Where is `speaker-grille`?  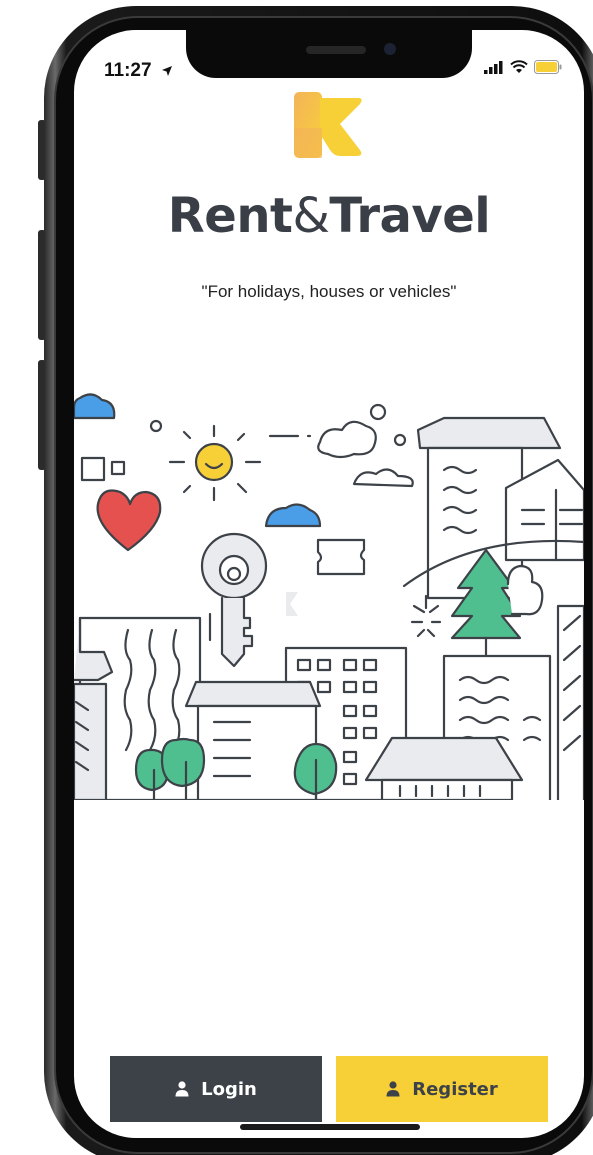
speaker-grille is located at coordinates (336, 50).